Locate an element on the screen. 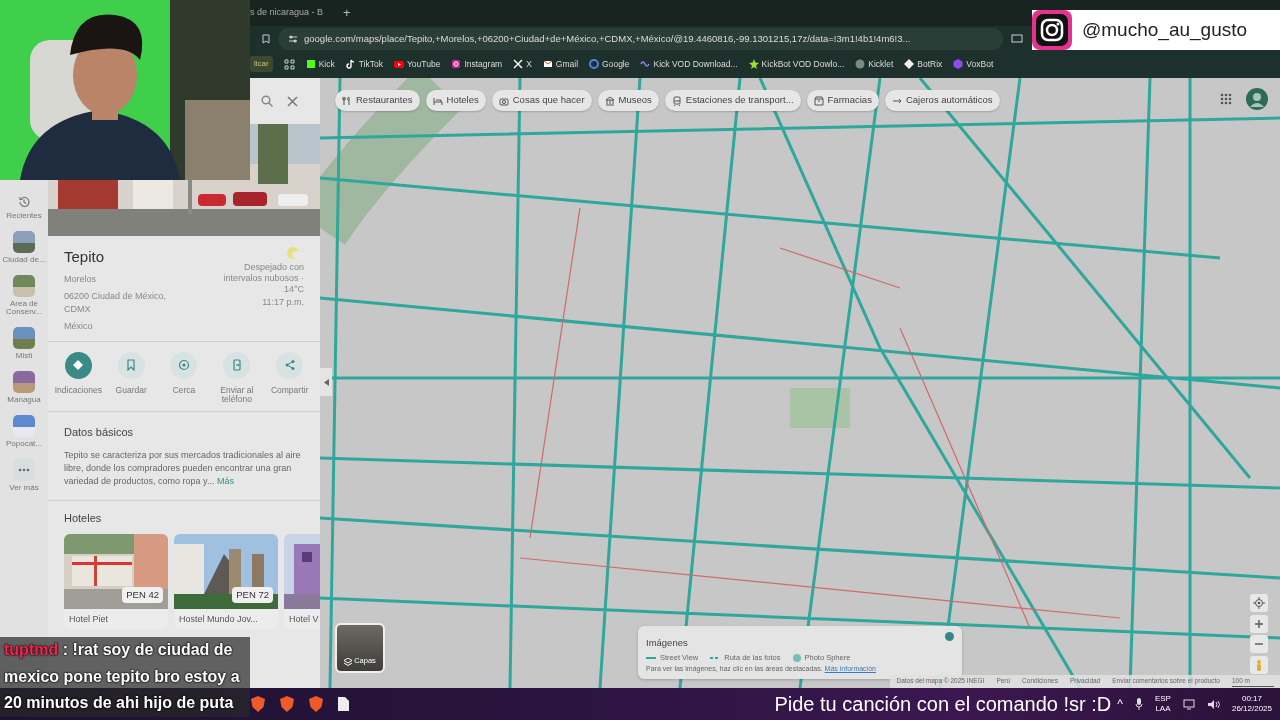  sidebar-item: Managua is located at coordinates (24, 388).